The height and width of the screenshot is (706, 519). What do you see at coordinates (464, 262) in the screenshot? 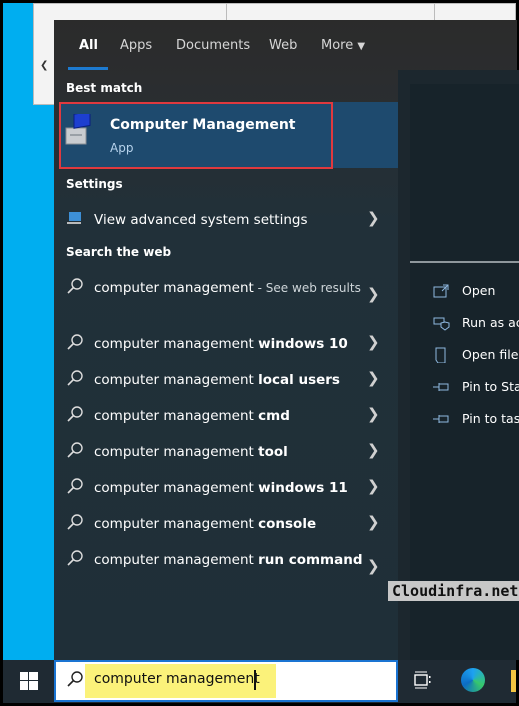
I see `divider` at bounding box center [464, 262].